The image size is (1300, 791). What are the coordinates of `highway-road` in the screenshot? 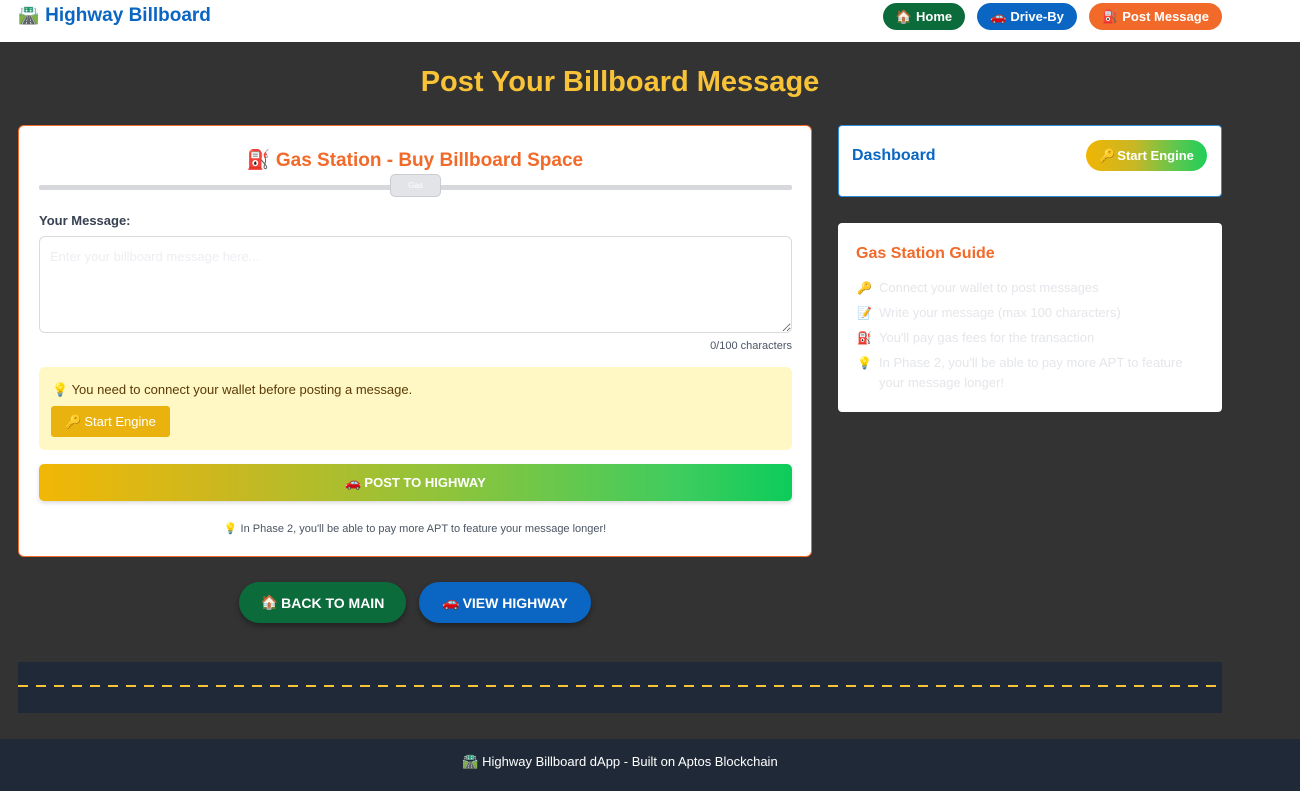 It's located at (620, 687).